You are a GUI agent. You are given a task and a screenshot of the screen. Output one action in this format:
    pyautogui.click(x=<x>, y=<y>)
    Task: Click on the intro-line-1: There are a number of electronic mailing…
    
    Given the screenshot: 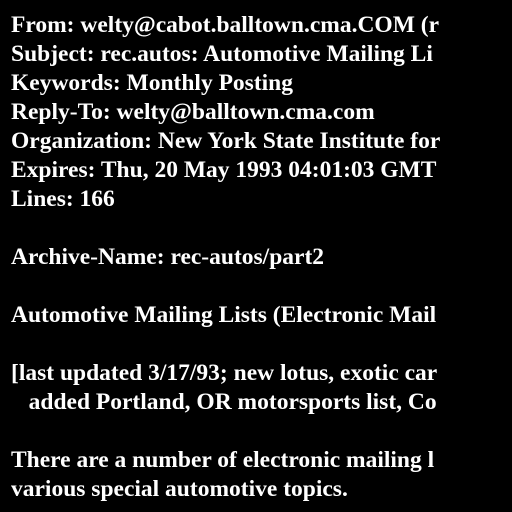 What is the action you would take?
    pyautogui.click(x=223, y=460)
    